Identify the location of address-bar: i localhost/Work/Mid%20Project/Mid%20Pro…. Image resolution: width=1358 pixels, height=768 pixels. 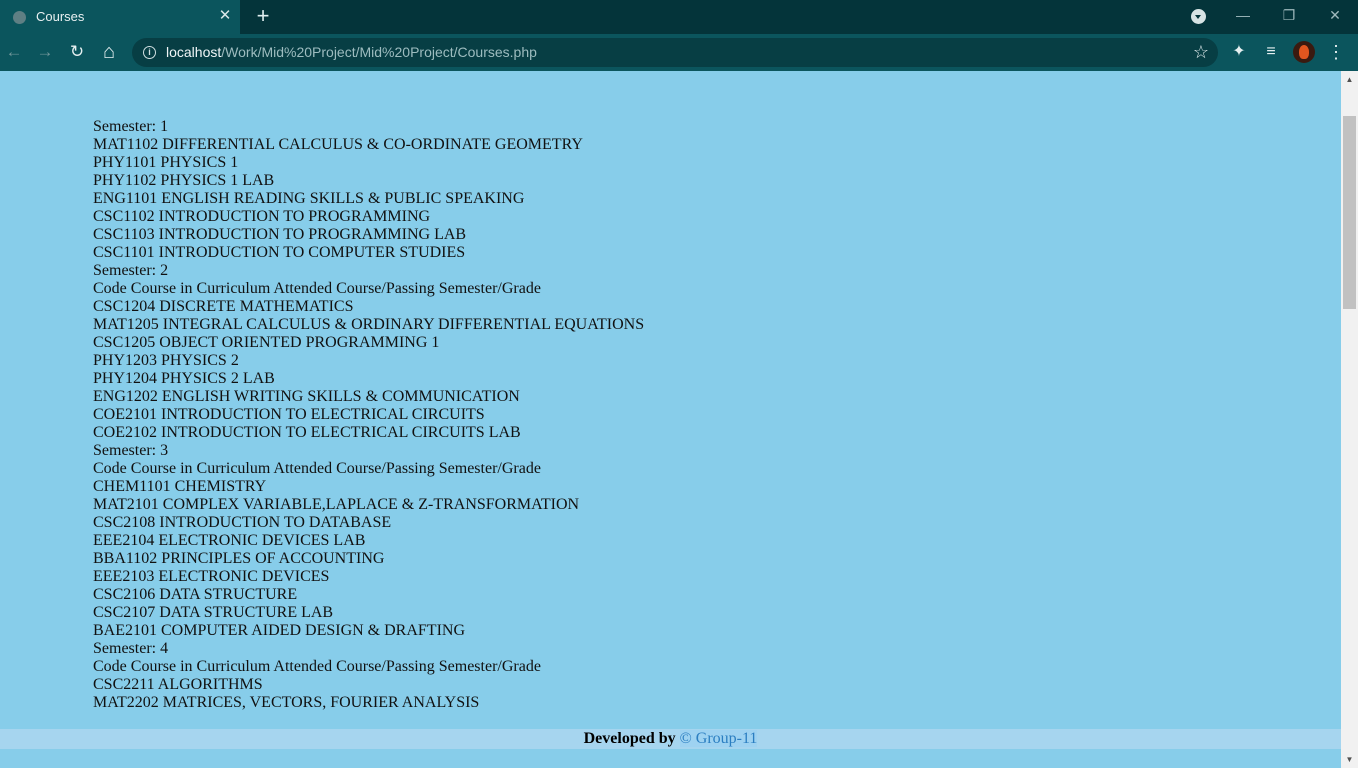
(675, 52).